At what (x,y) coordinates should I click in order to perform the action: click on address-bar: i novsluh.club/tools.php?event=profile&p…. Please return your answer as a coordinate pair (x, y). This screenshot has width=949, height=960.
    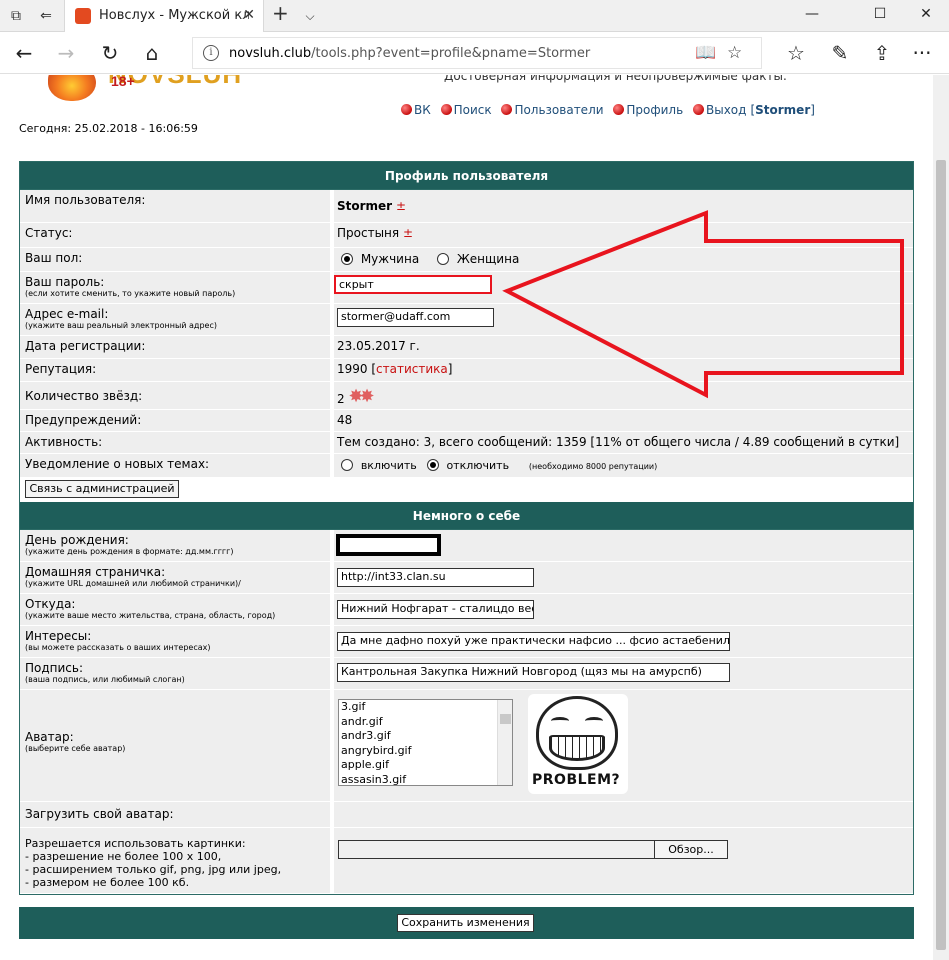
    Looking at the image, I should click on (477, 53).